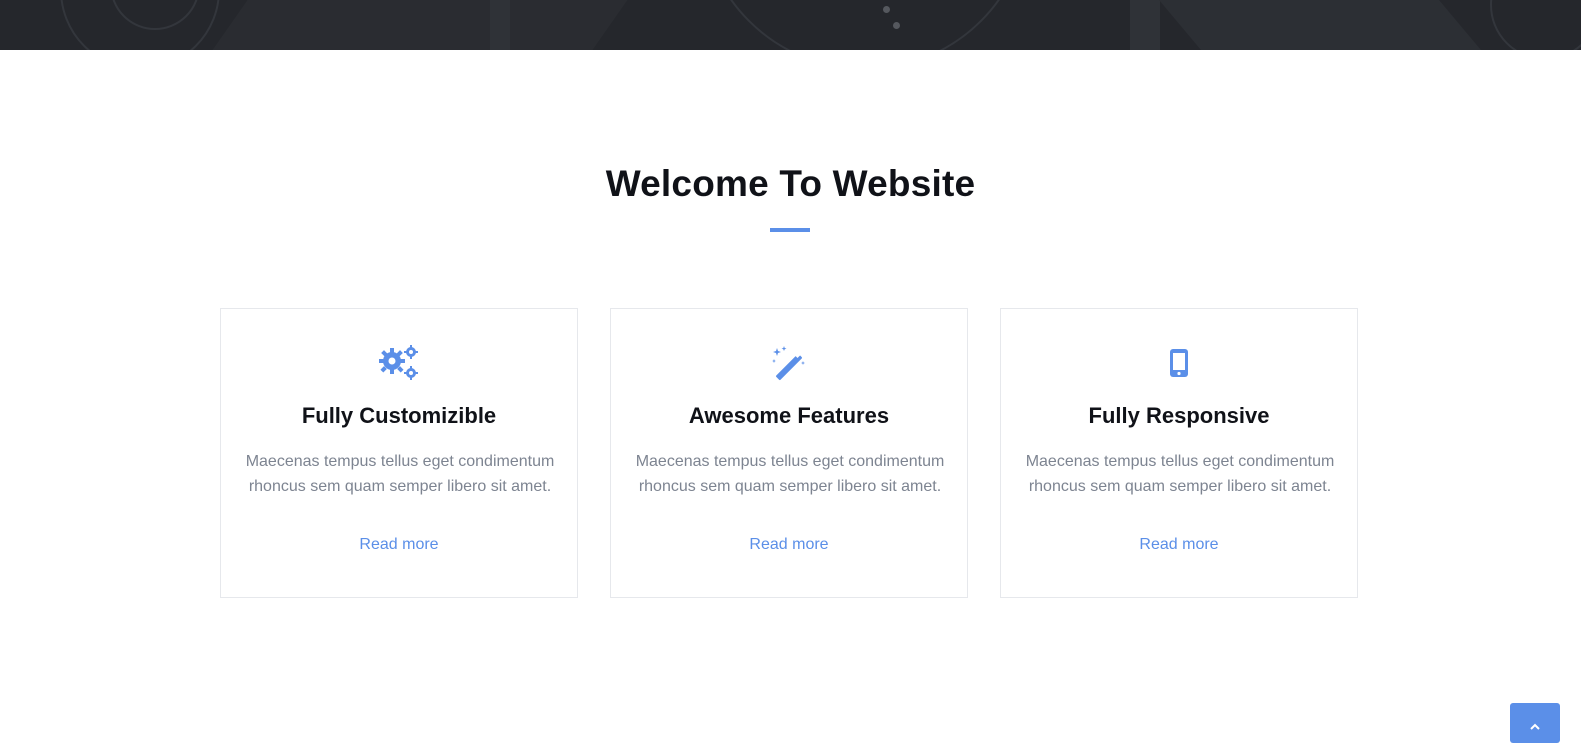  I want to click on card-title: Fully Customizible, so click(399, 415).